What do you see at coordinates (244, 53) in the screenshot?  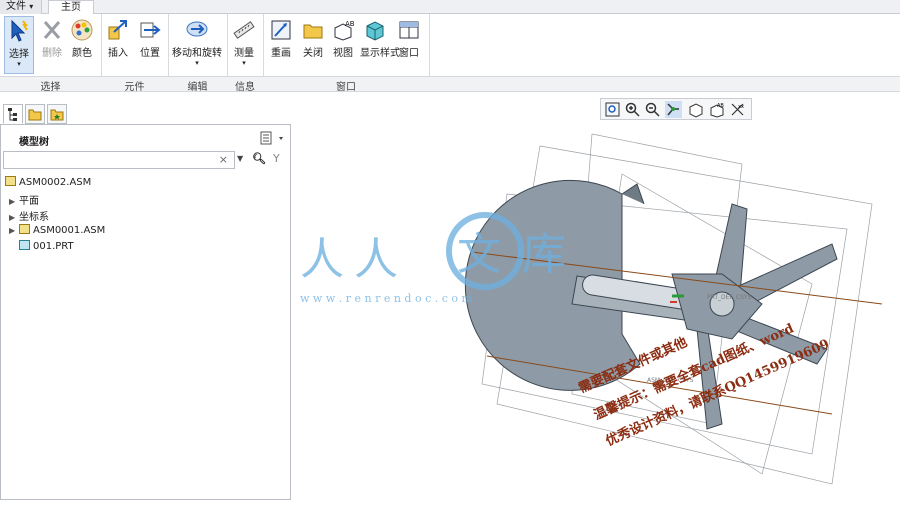 I see `measure-label: 测量` at bounding box center [244, 53].